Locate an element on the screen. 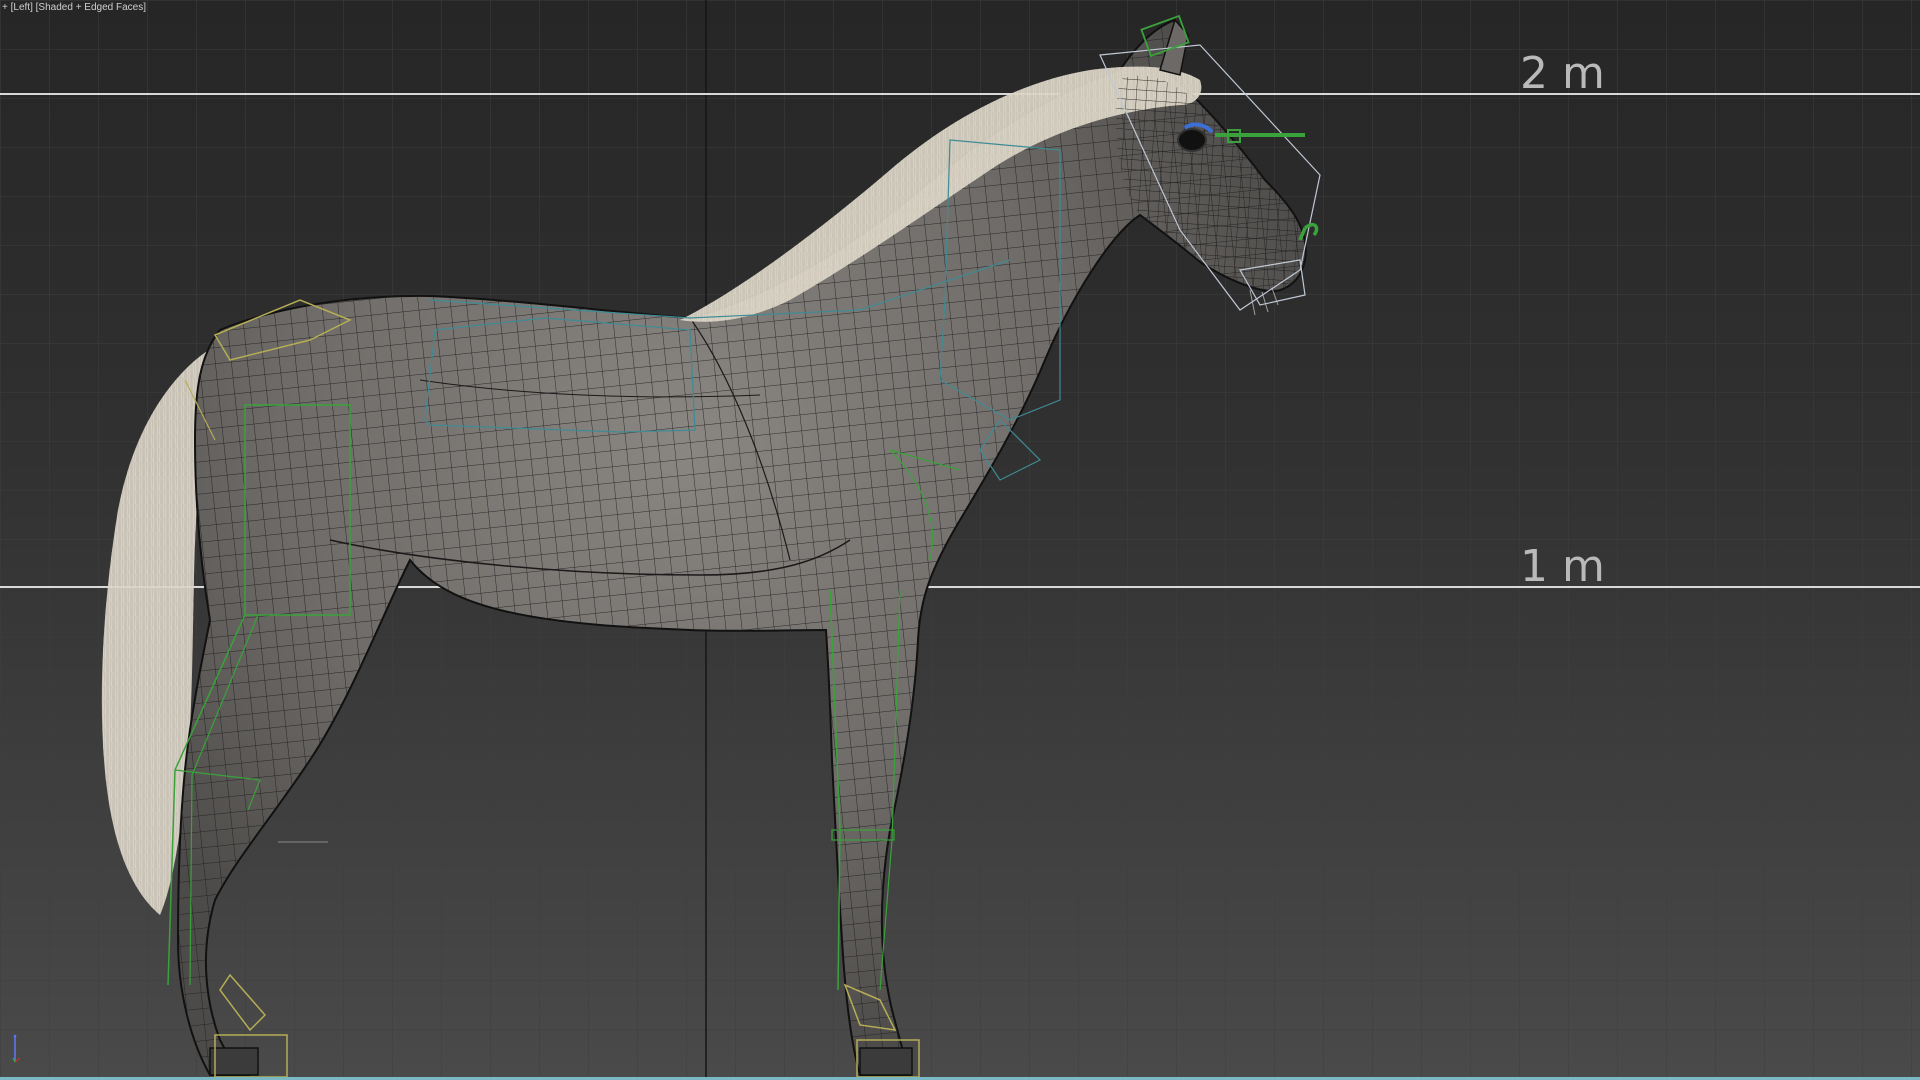 The width and height of the screenshot is (1920, 1080). front-hoof is located at coordinates (886, 1061).